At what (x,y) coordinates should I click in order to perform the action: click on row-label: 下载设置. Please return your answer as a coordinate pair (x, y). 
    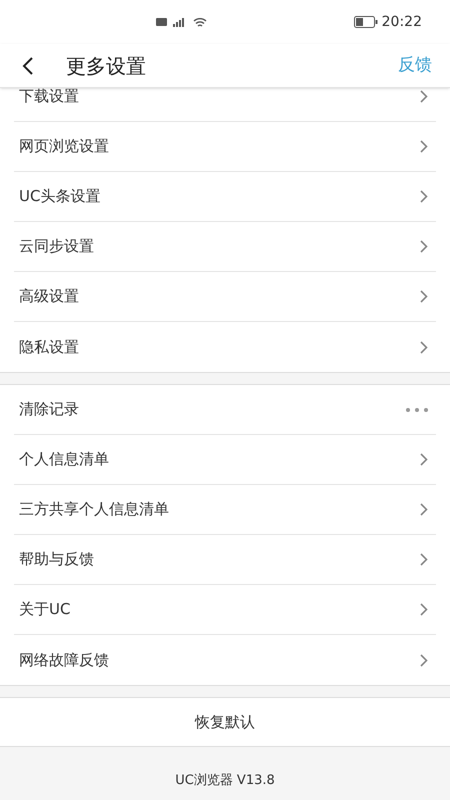
    Looking at the image, I should click on (49, 98).